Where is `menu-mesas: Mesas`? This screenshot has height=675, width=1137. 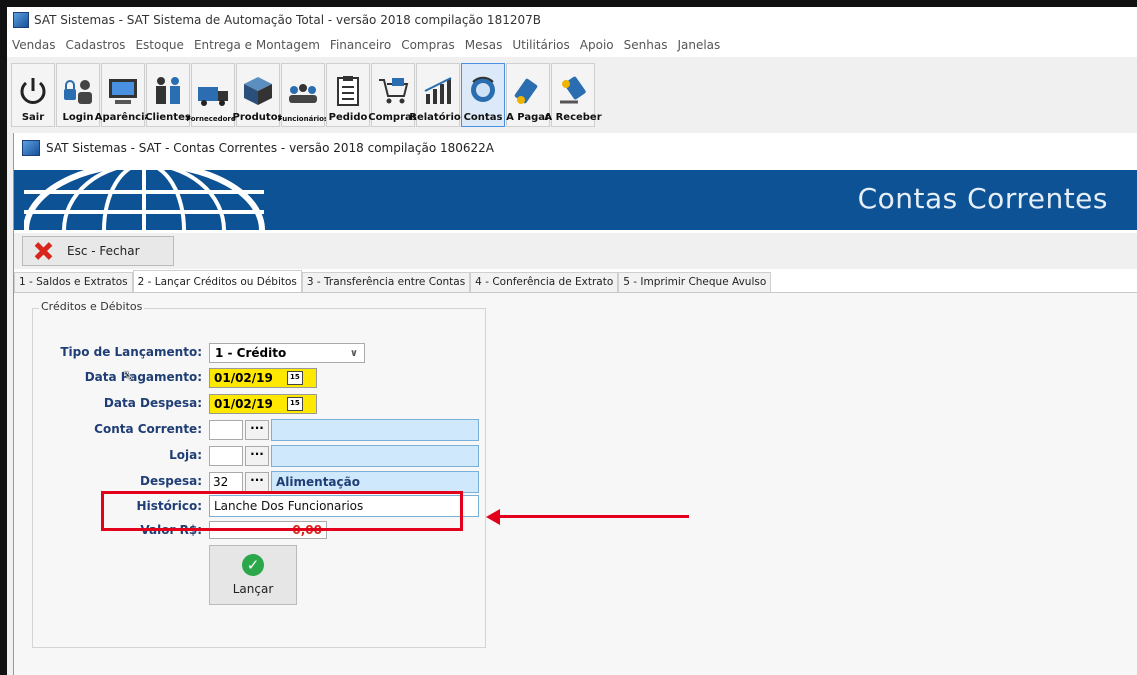 menu-mesas: Mesas is located at coordinates (484, 45).